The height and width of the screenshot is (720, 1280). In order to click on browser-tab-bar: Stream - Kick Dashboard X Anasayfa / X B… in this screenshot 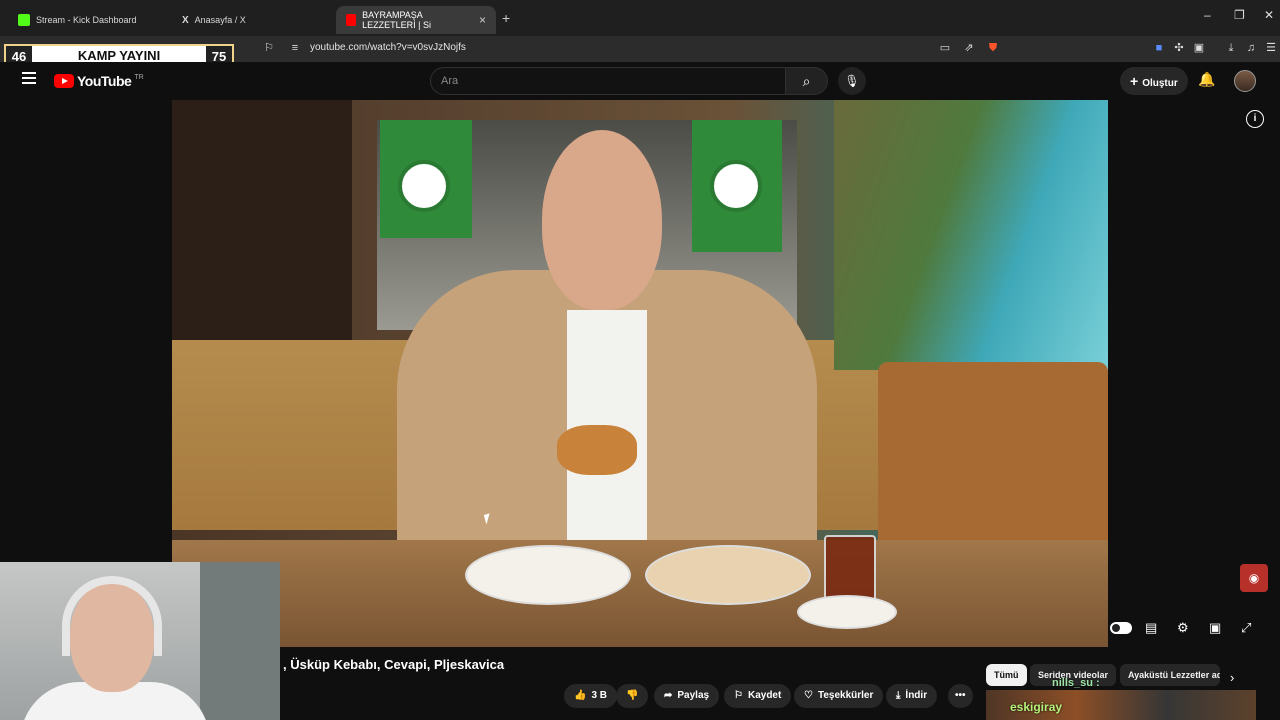, I will do `click(640, 18)`.